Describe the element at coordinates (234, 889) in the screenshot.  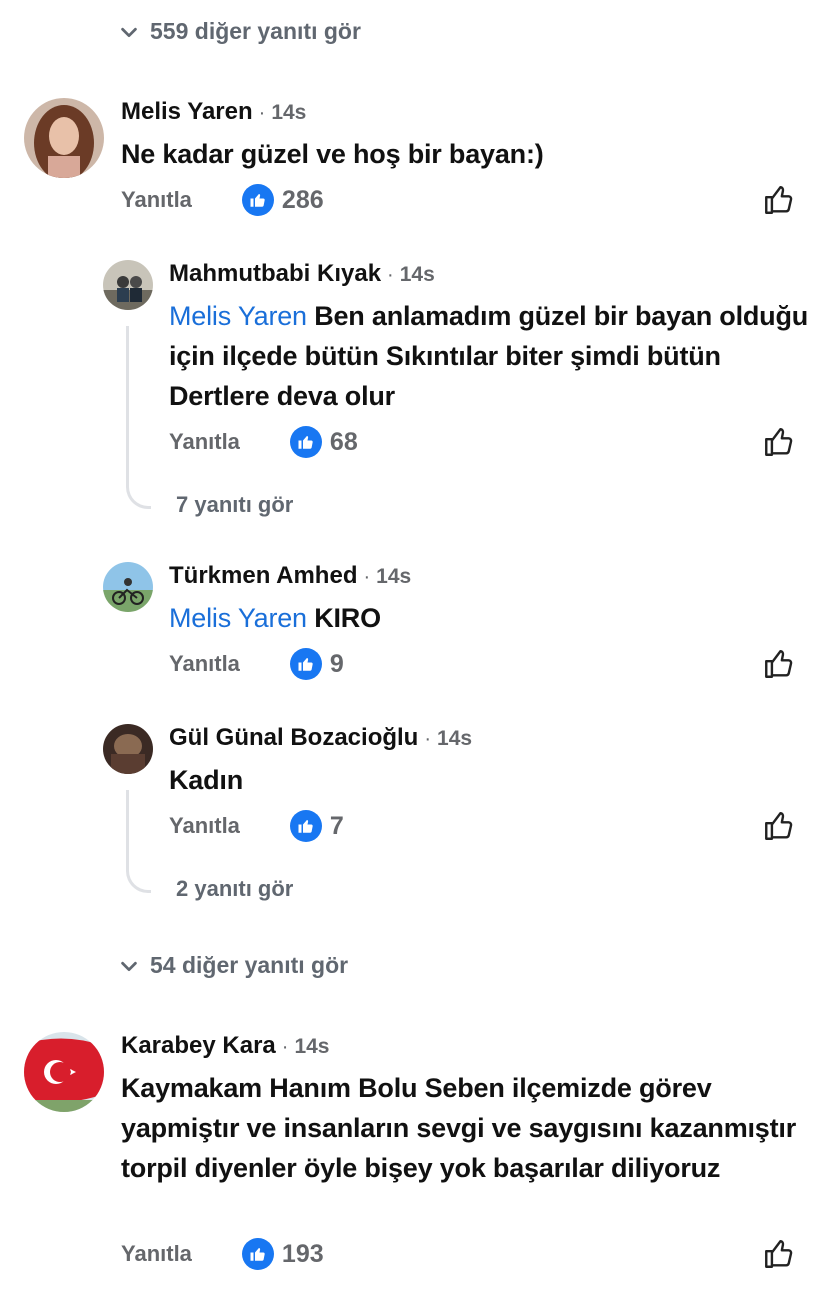
I see `see-replies-link: 2 yanıtı gör` at that location.